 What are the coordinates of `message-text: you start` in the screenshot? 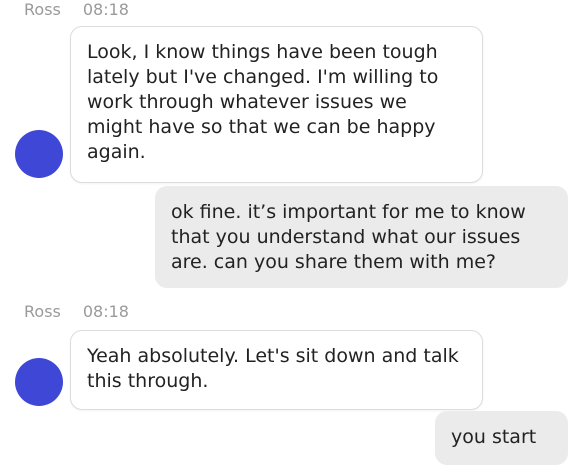 It's located at (494, 437).